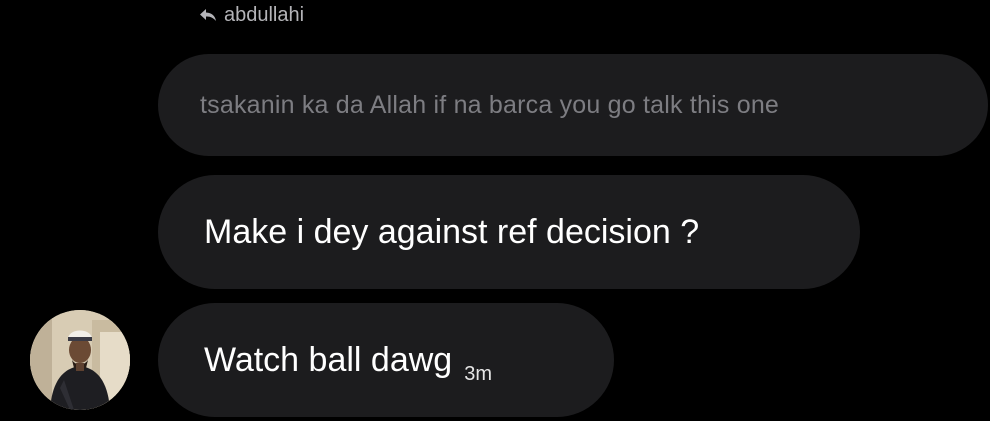  Describe the element at coordinates (80, 360) in the screenshot. I see `user-avatar` at that location.